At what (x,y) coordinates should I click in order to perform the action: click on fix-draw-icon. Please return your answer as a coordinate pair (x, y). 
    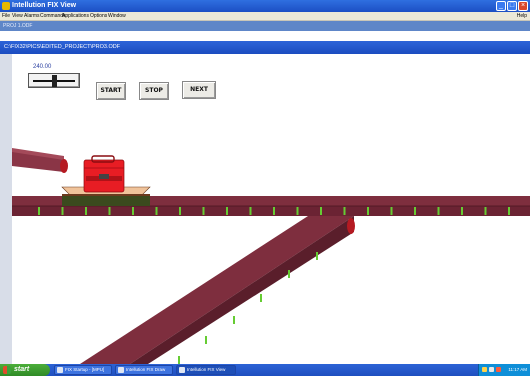
    Looking at the image, I should click on (121, 370).